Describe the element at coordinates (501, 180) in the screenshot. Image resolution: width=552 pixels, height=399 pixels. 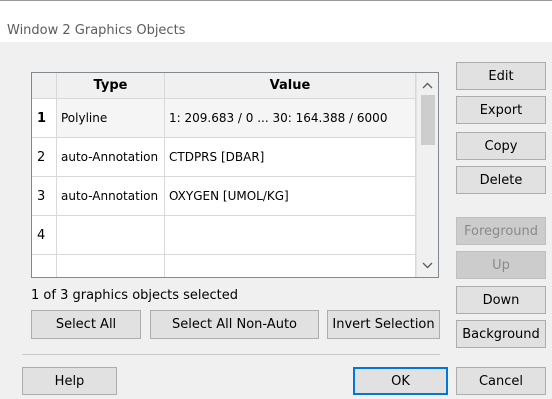
I see `delete-button: Delete` at that location.